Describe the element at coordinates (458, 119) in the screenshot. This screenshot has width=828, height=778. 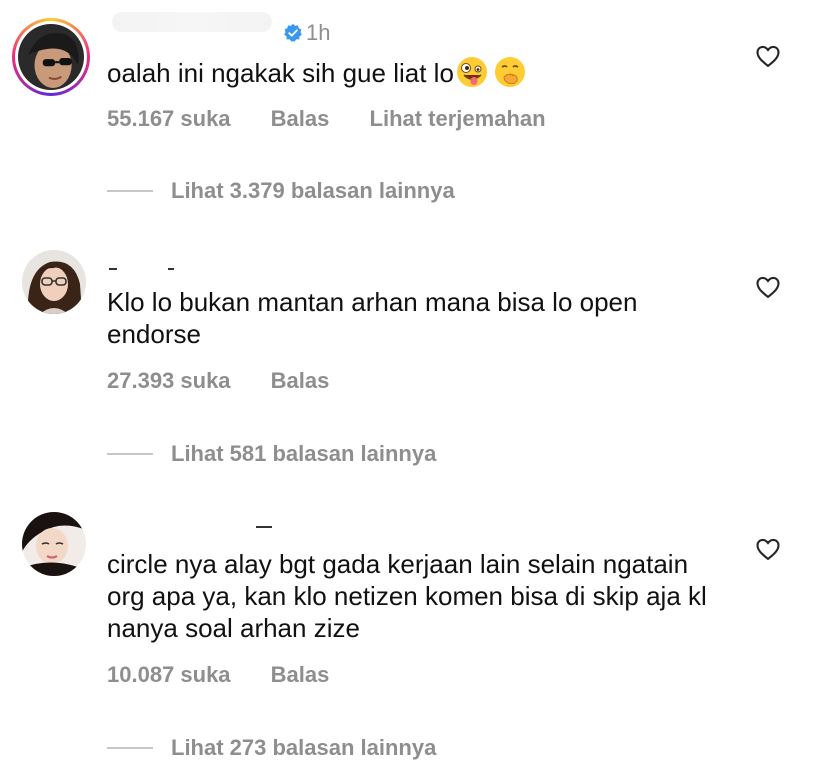
I see `see-translation-button: Lihat terjemahan` at that location.